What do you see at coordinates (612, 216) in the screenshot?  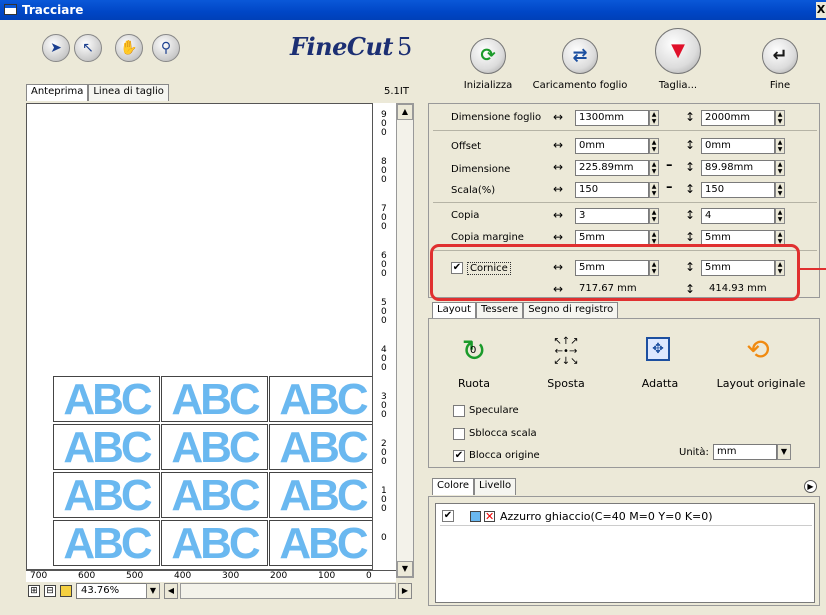 I see `copy-x-input: 3` at bounding box center [612, 216].